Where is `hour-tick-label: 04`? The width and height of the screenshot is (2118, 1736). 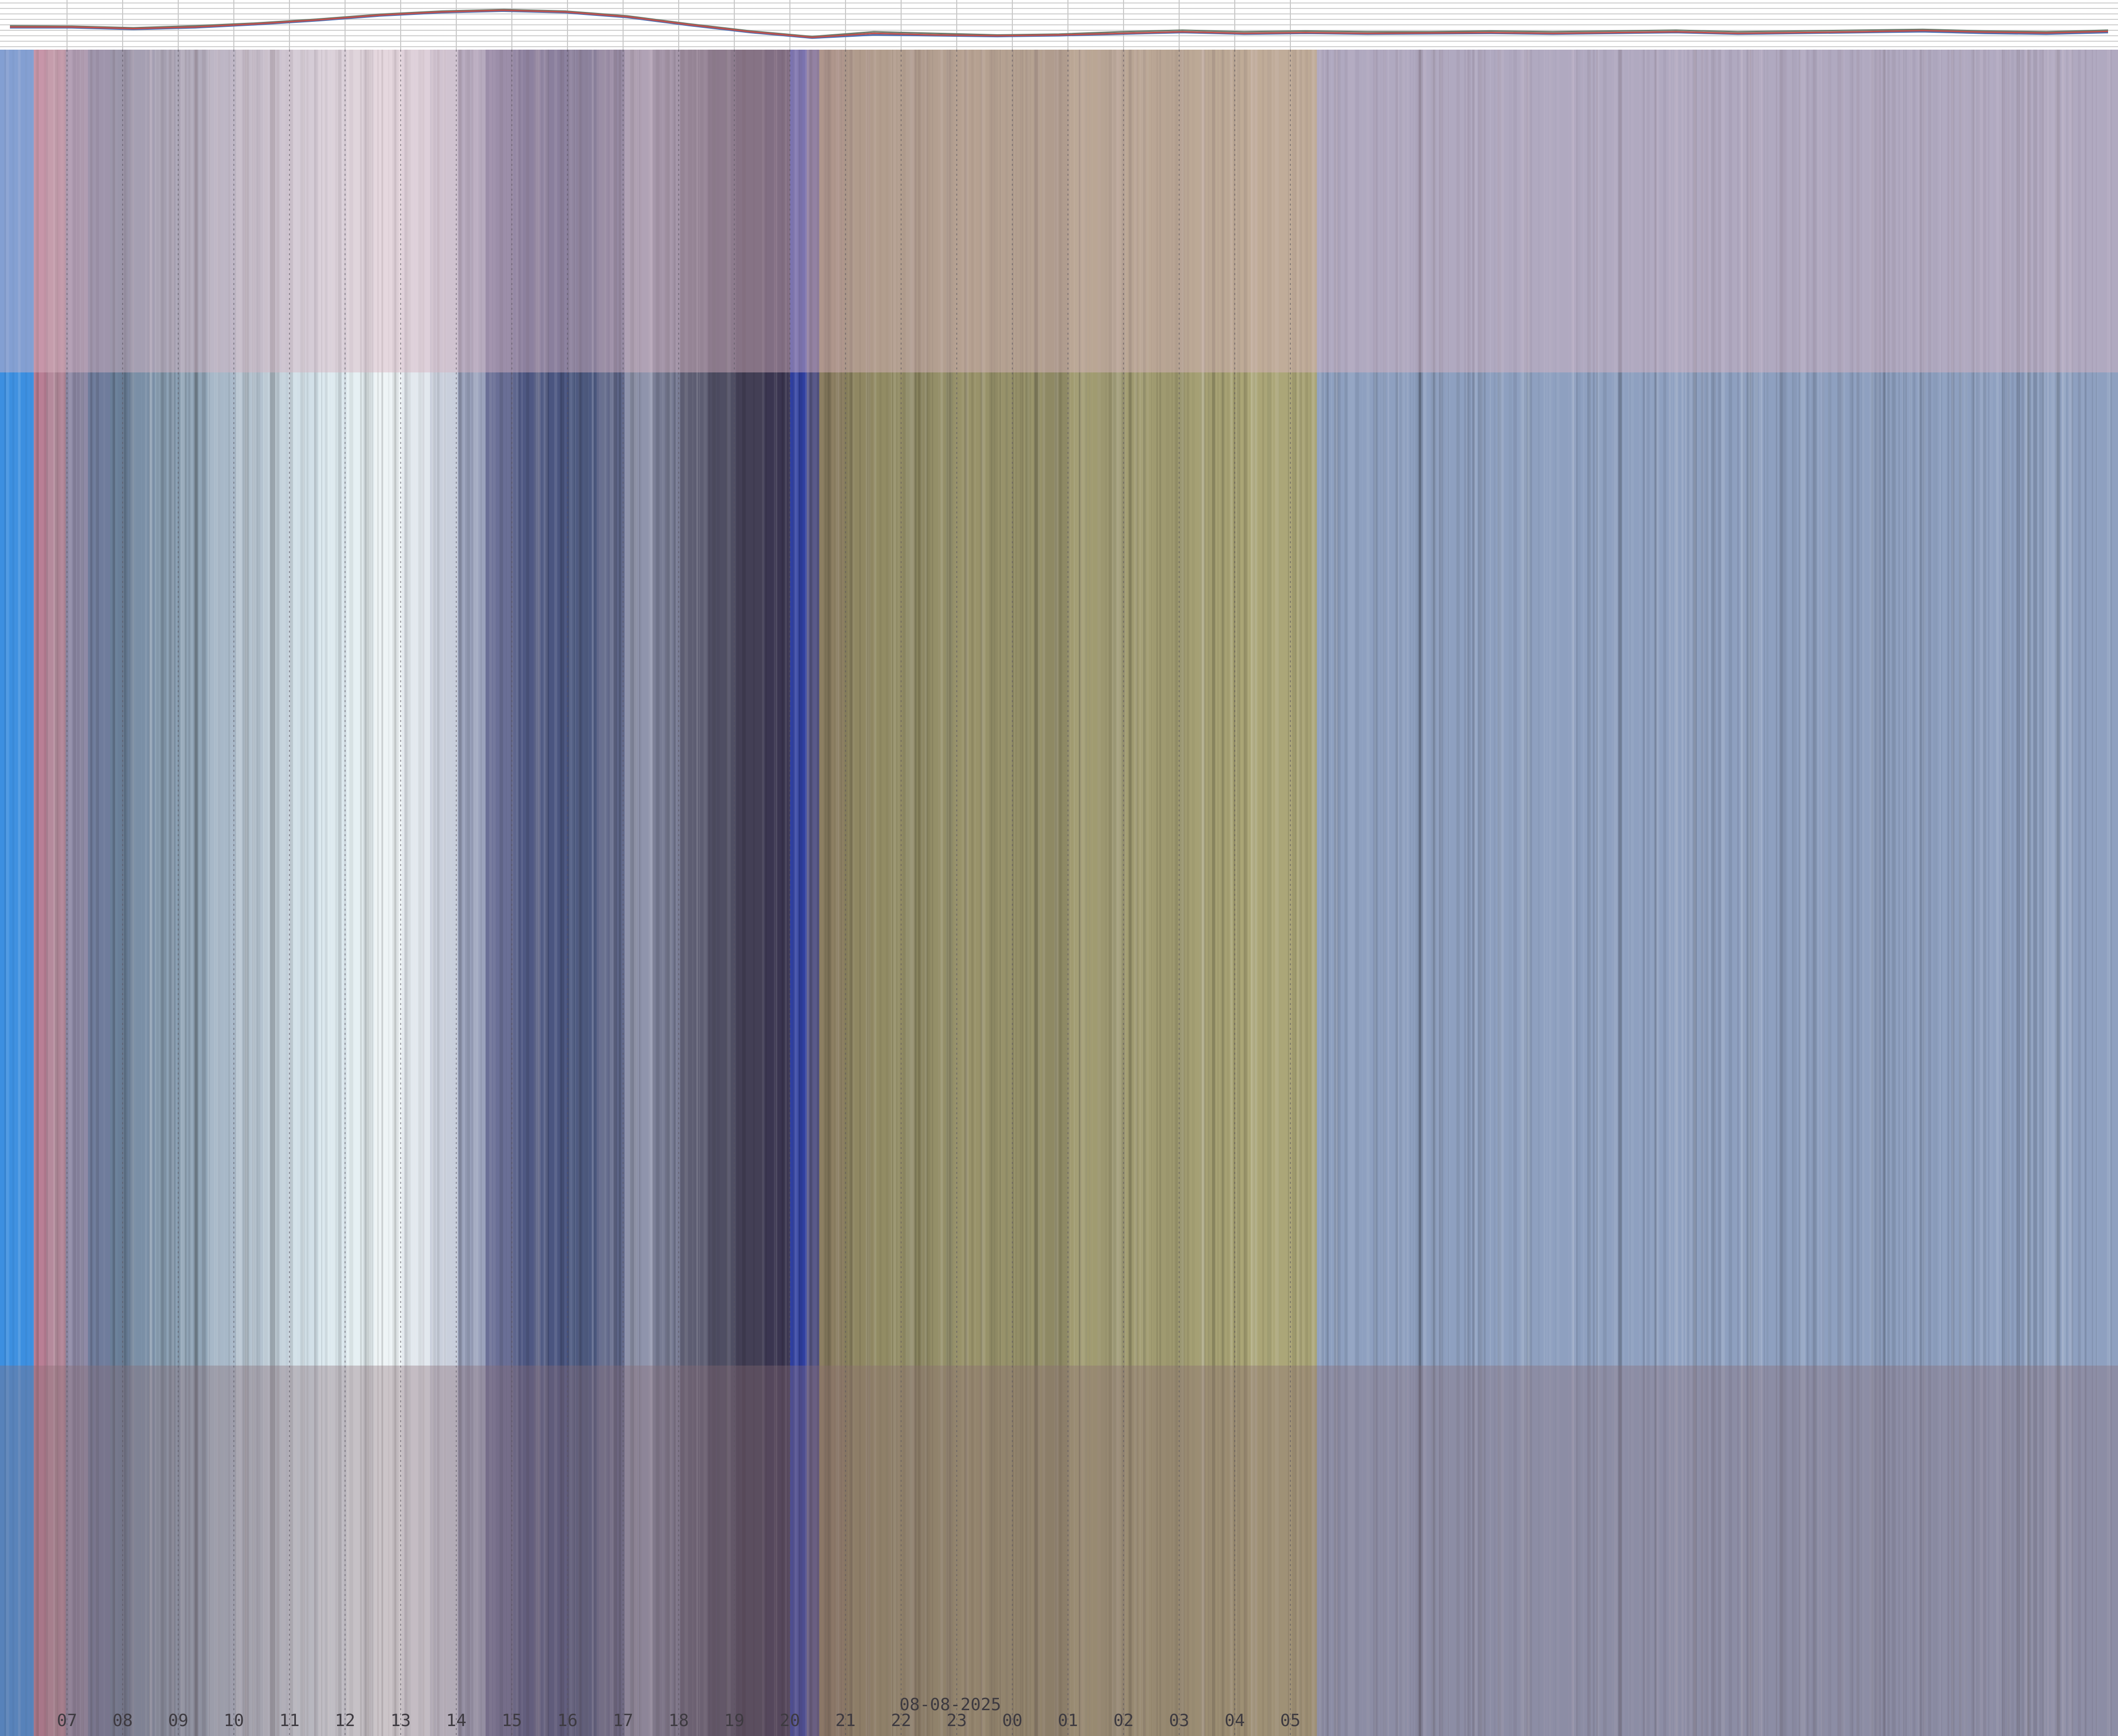
hour-tick-label: 04 is located at coordinates (1235, 1721).